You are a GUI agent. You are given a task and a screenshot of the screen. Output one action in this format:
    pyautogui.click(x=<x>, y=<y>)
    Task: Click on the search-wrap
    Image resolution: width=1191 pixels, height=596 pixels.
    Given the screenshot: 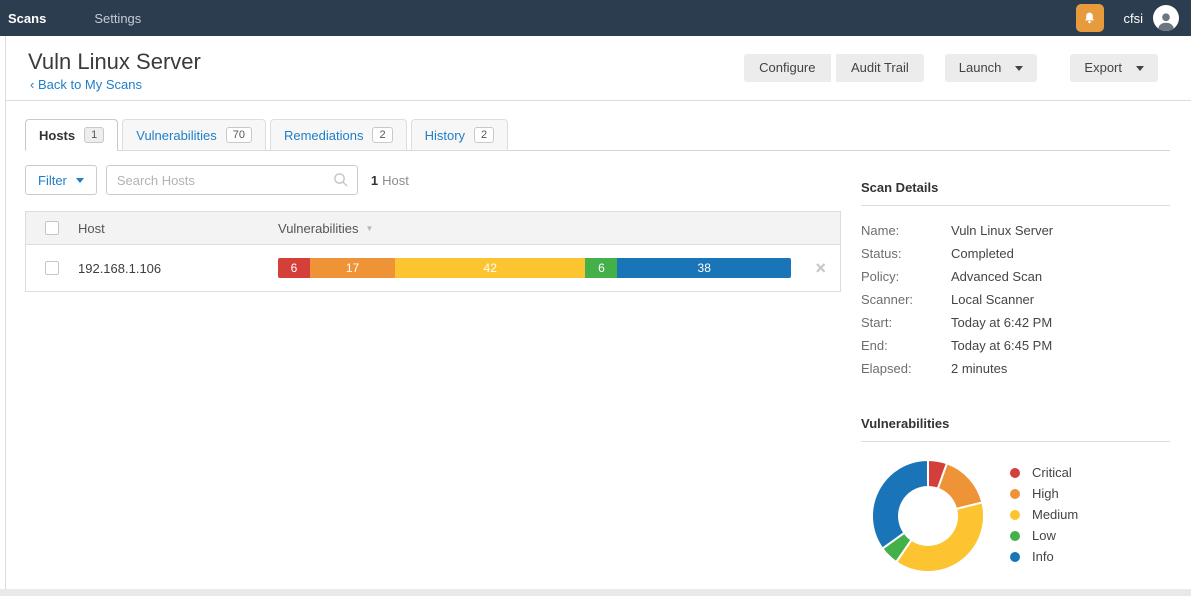 What is the action you would take?
    pyautogui.click(x=231, y=180)
    